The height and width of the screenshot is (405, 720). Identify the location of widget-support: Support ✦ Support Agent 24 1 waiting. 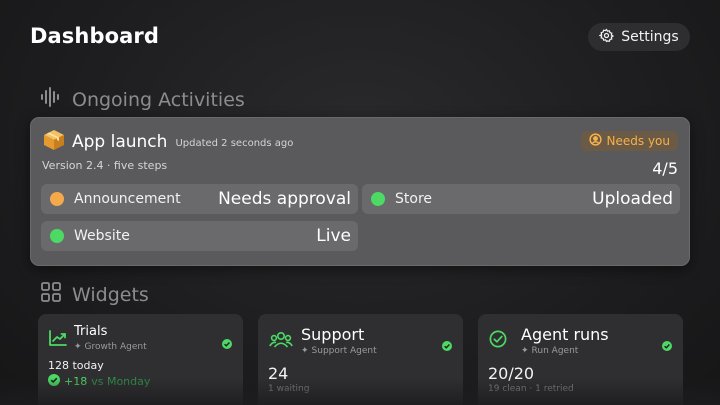
(360, 359).